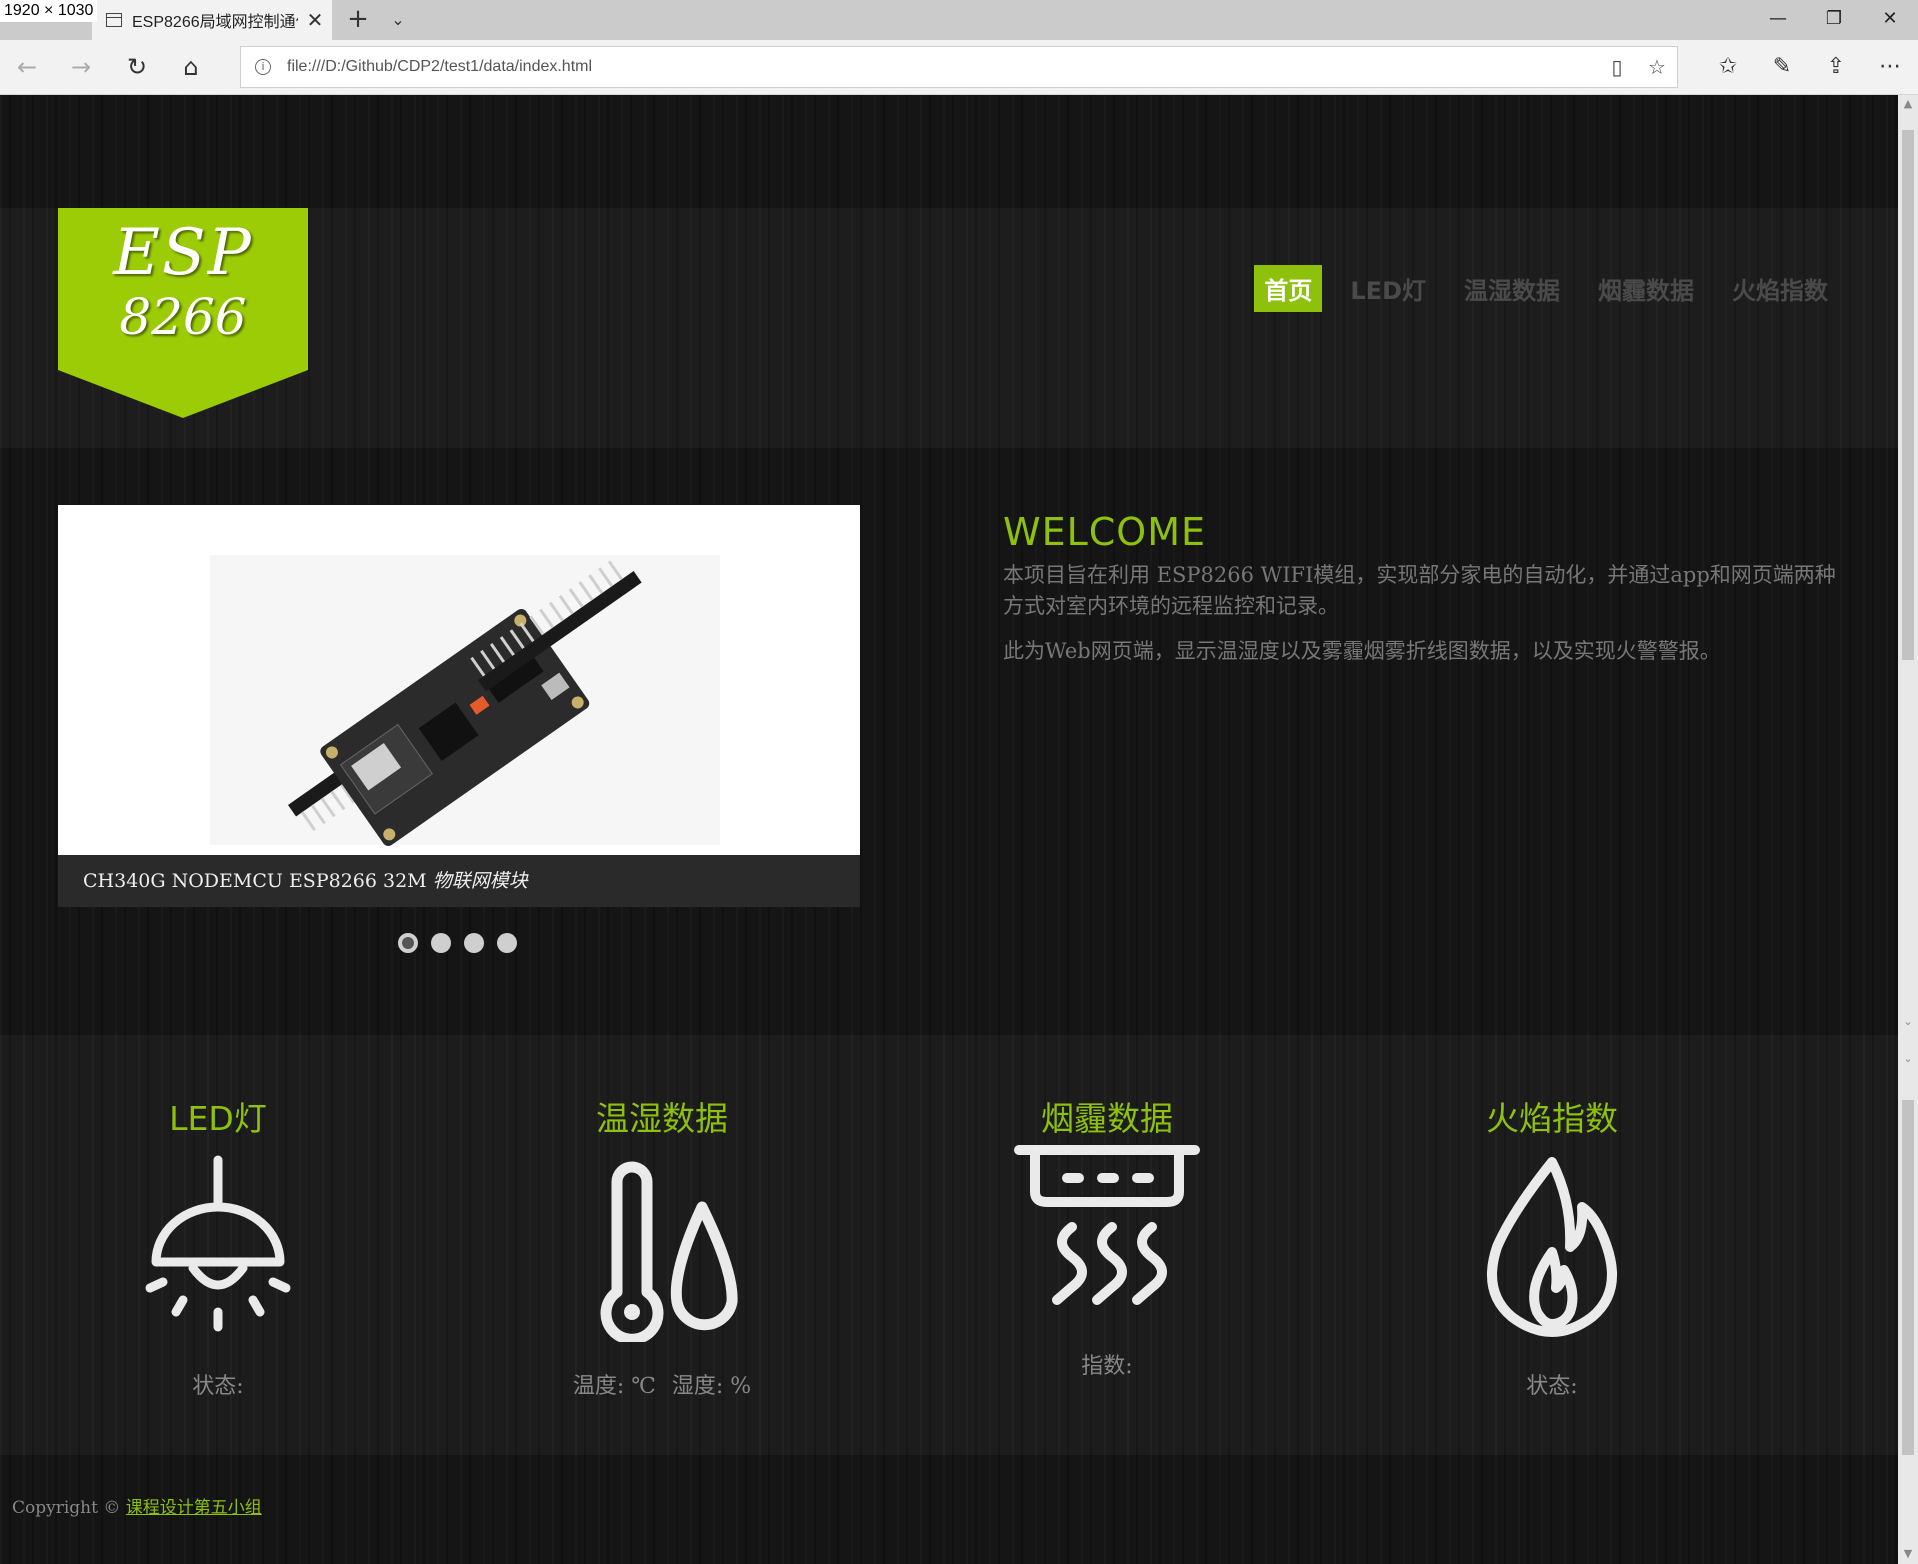  I want to click on caption-italic: 物联网模块, so click(480, 881).